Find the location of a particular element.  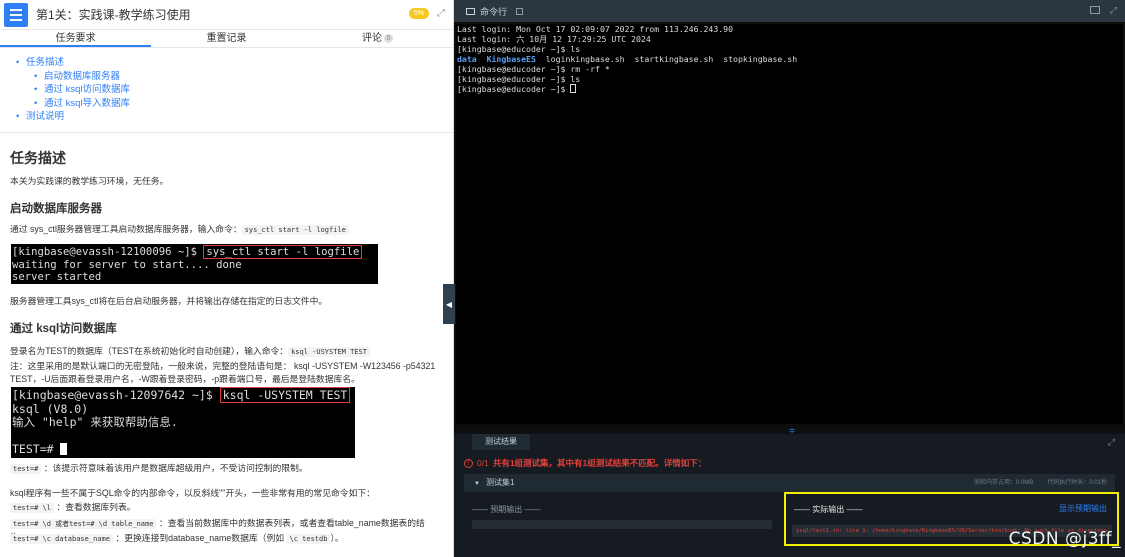

comment-count-badge: 0 is located at coordinates (388, 38).